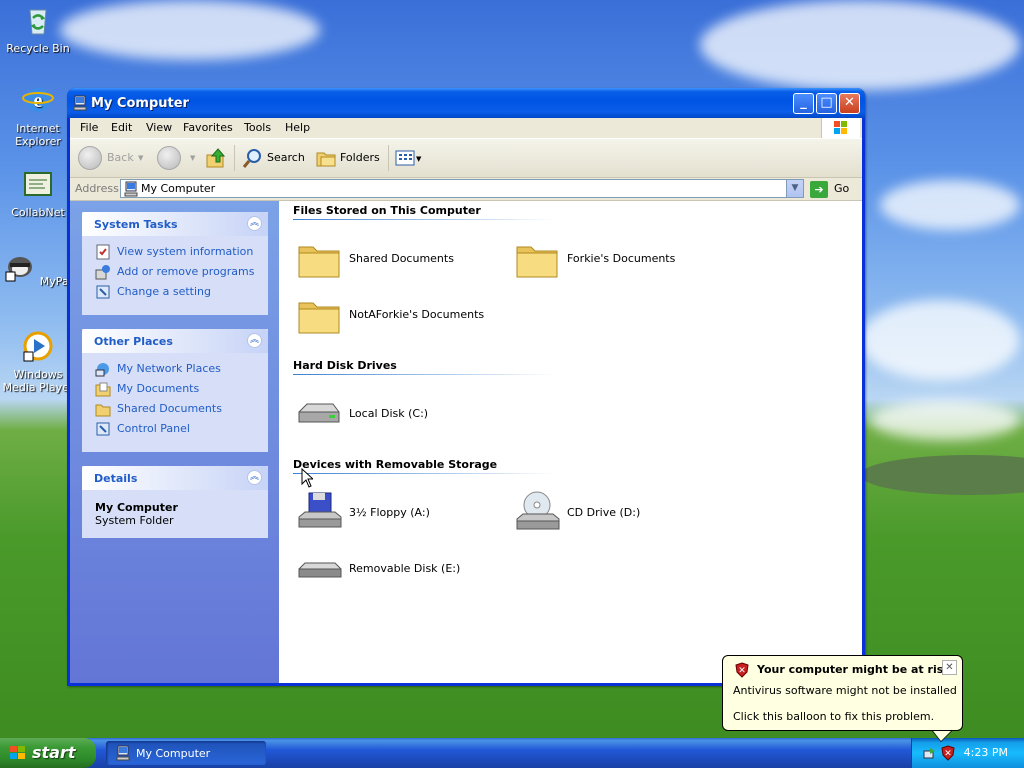  What do you see at coordinates (123, 753) in the screenshot?
I see `computer-icon` at bounding box center [123, 753].